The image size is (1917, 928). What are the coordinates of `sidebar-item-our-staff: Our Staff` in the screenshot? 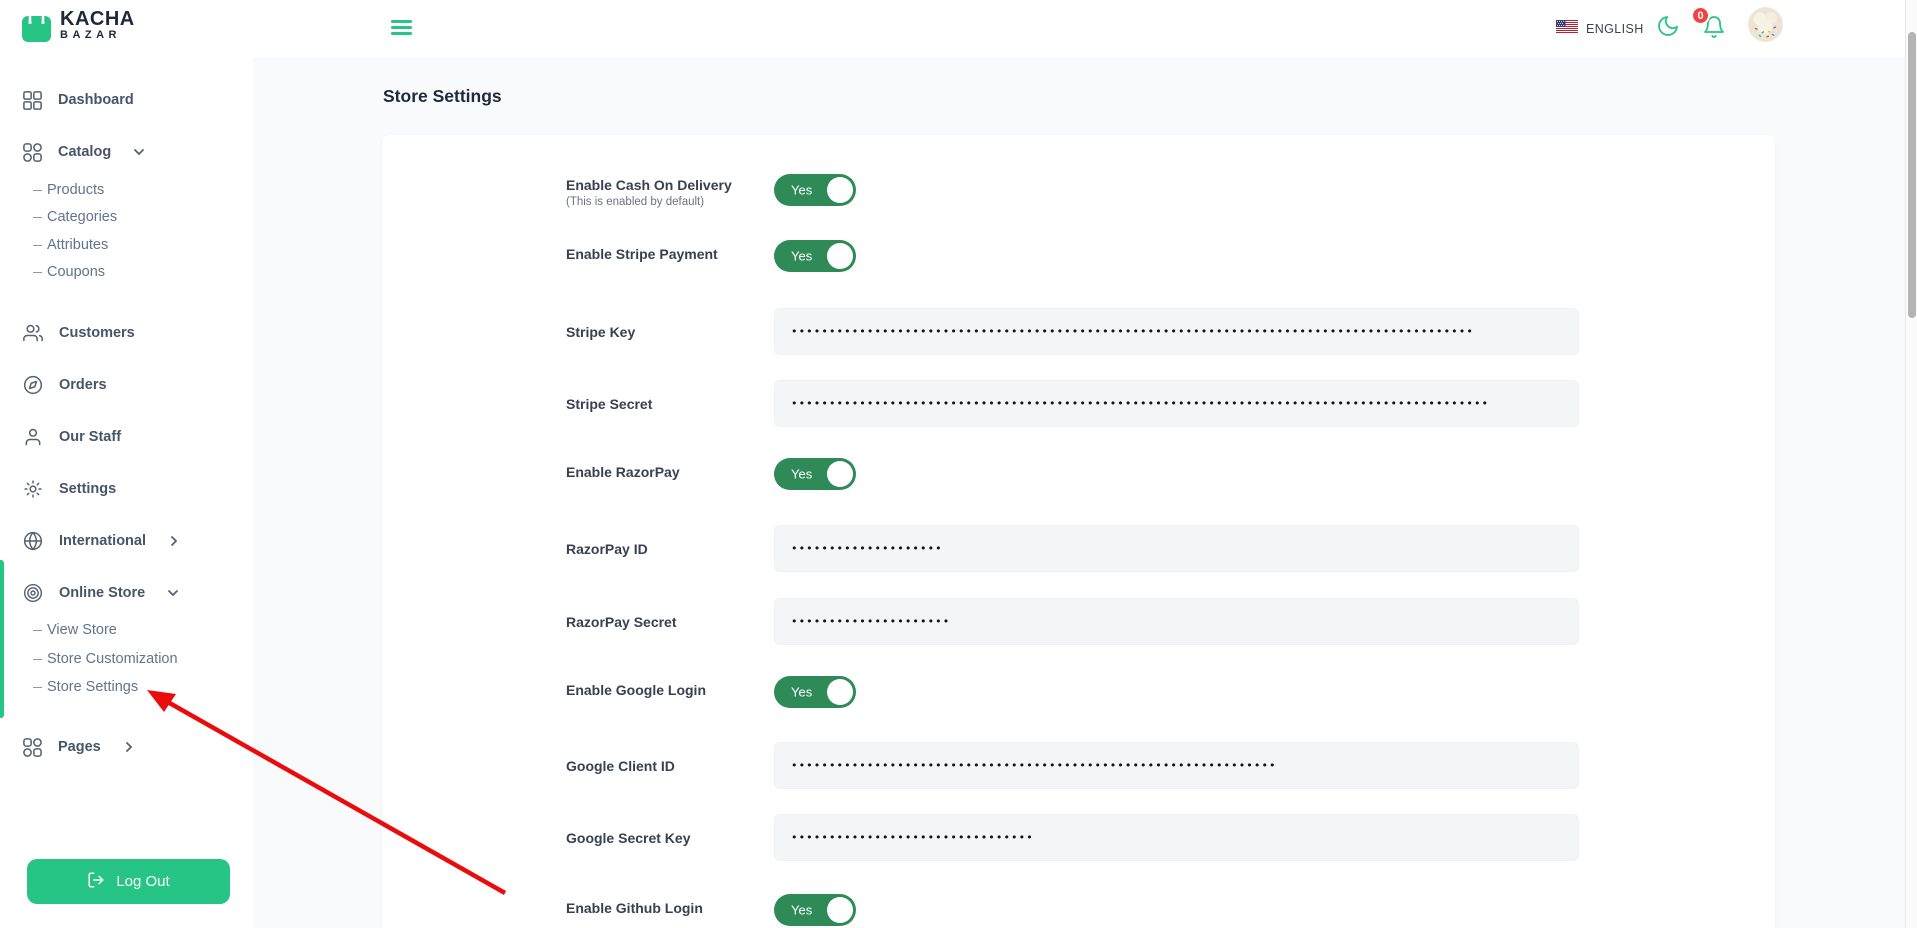 It's located at (126, 437).